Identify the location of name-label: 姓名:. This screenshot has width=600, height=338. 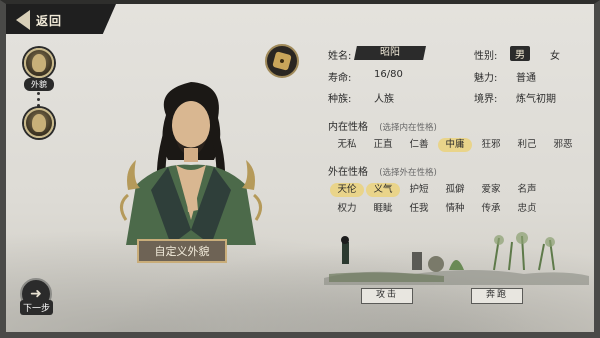
(340, 56).